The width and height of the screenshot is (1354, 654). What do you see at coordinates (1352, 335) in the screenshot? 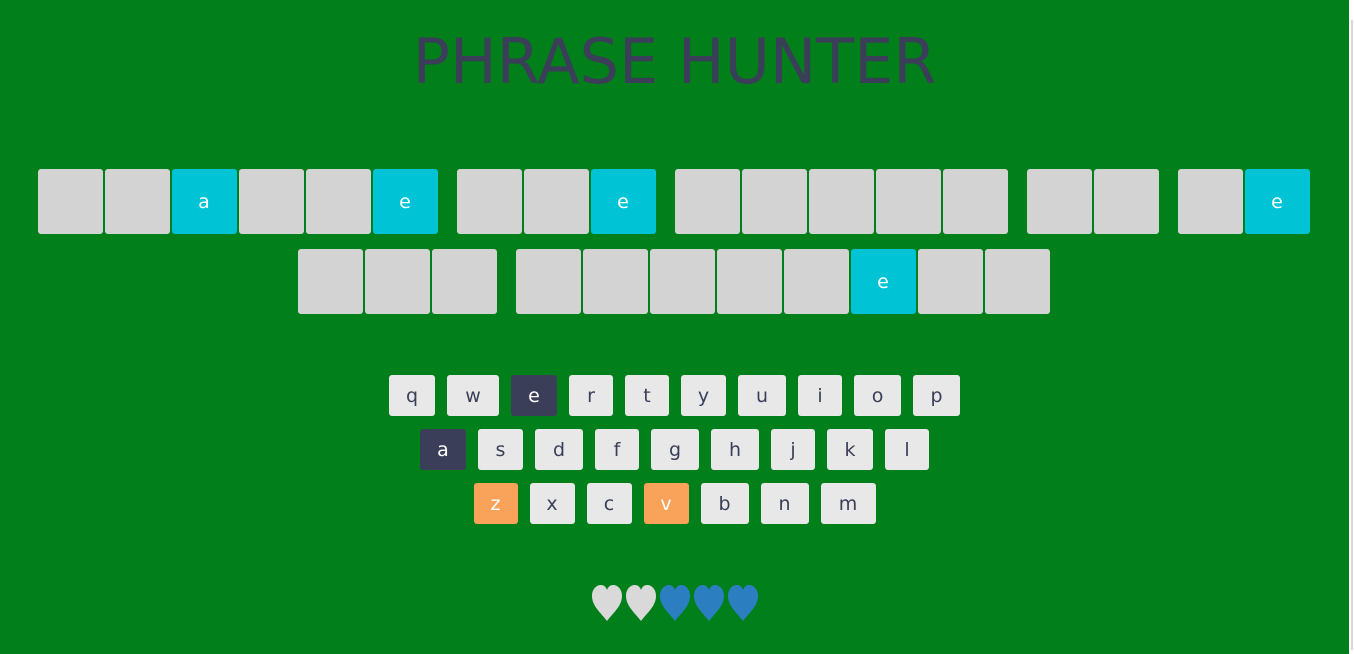
I see `scrollbar-thumb` at bounding box center [1352, 335].